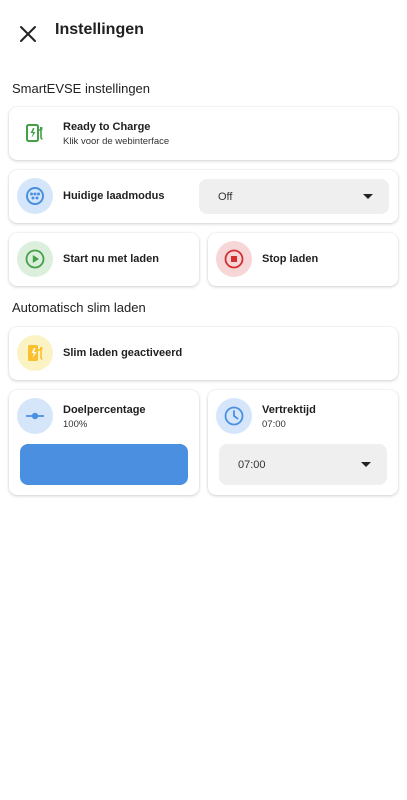 The height and width of the screenshot is (800, 407). Describe the element at coordinates (35, 133) in the screenshot. I see `ev-charger-icon` at that location.